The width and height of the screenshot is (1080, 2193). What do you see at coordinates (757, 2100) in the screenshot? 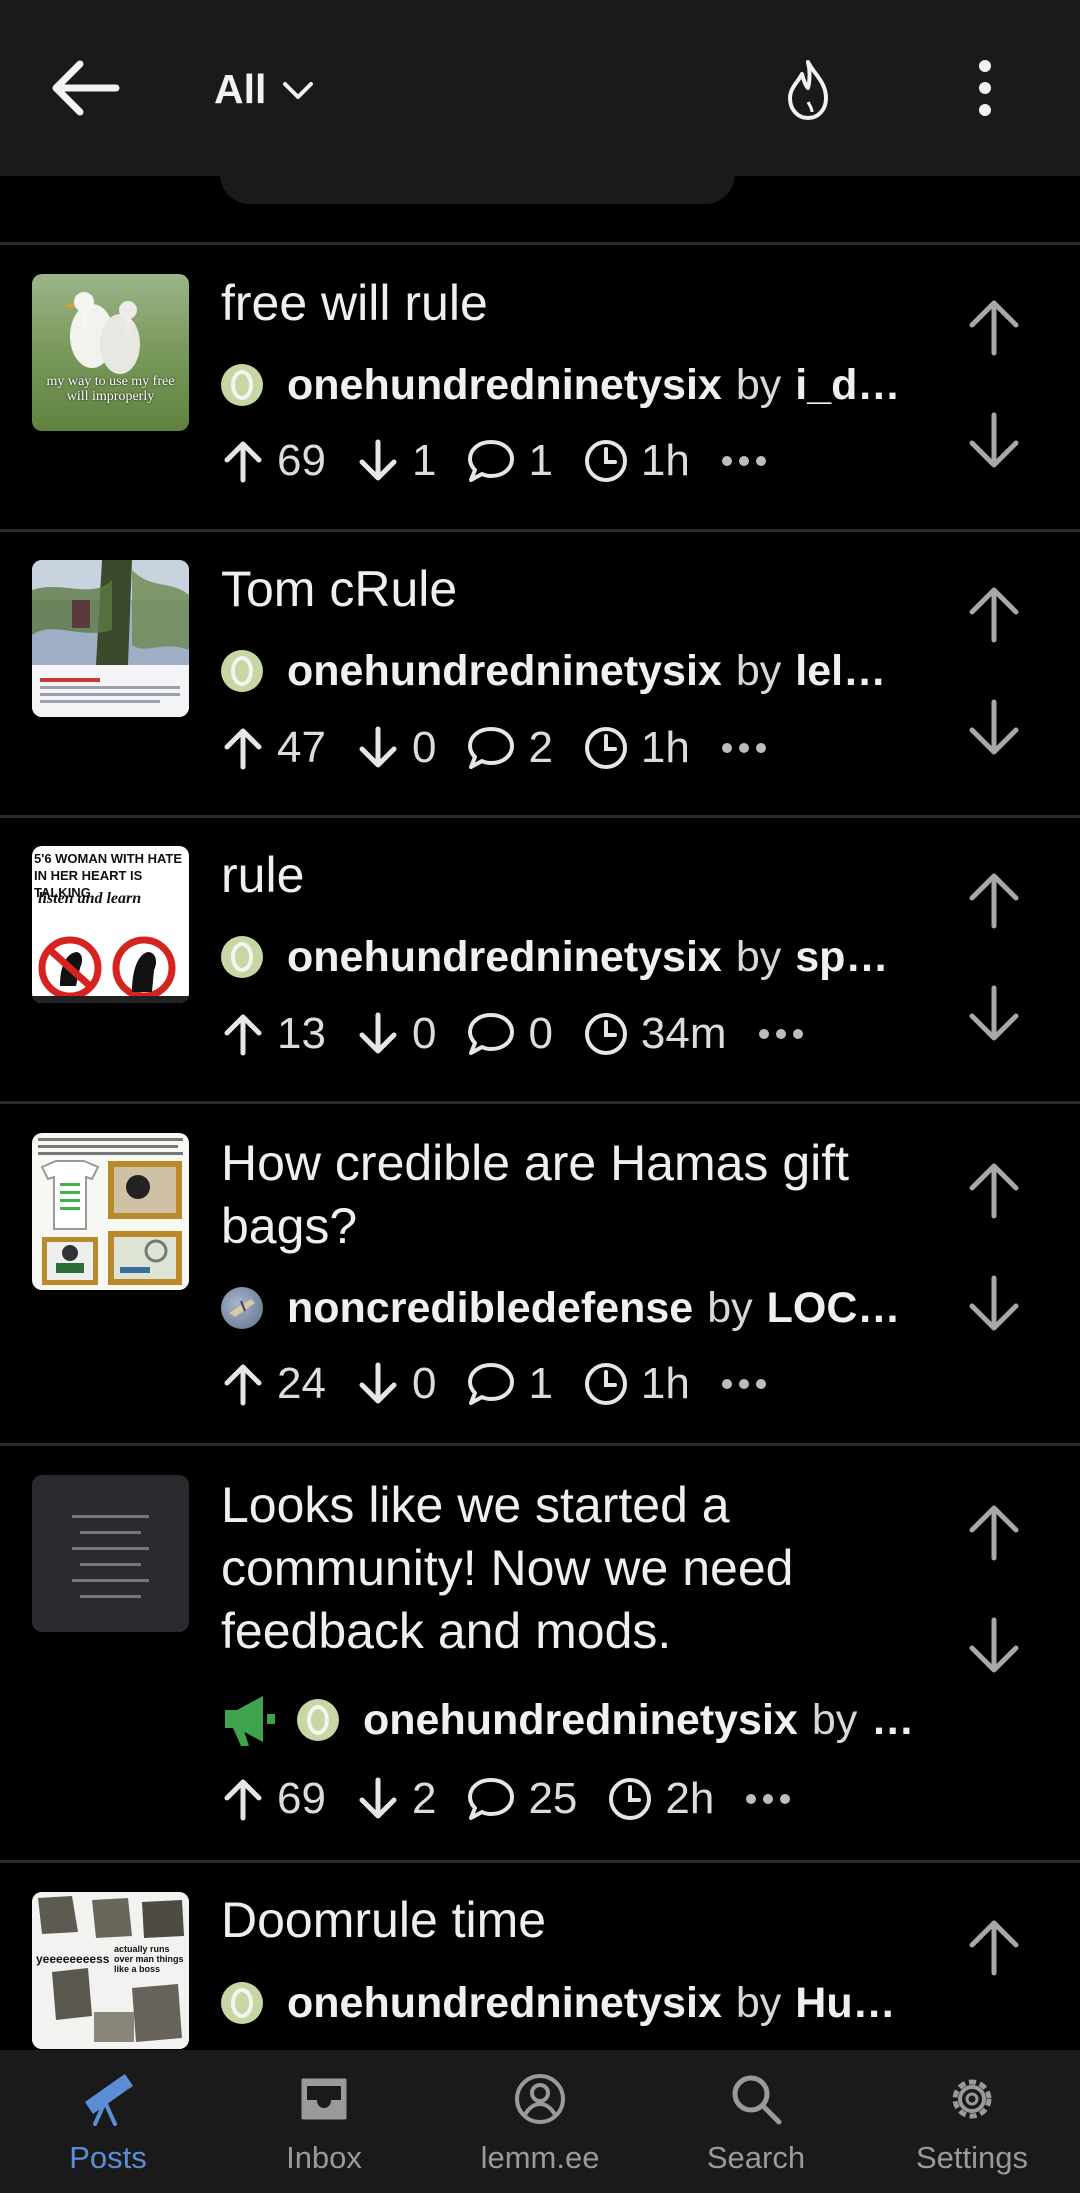
I see `search-icon` at bounding box center [757, 2100].